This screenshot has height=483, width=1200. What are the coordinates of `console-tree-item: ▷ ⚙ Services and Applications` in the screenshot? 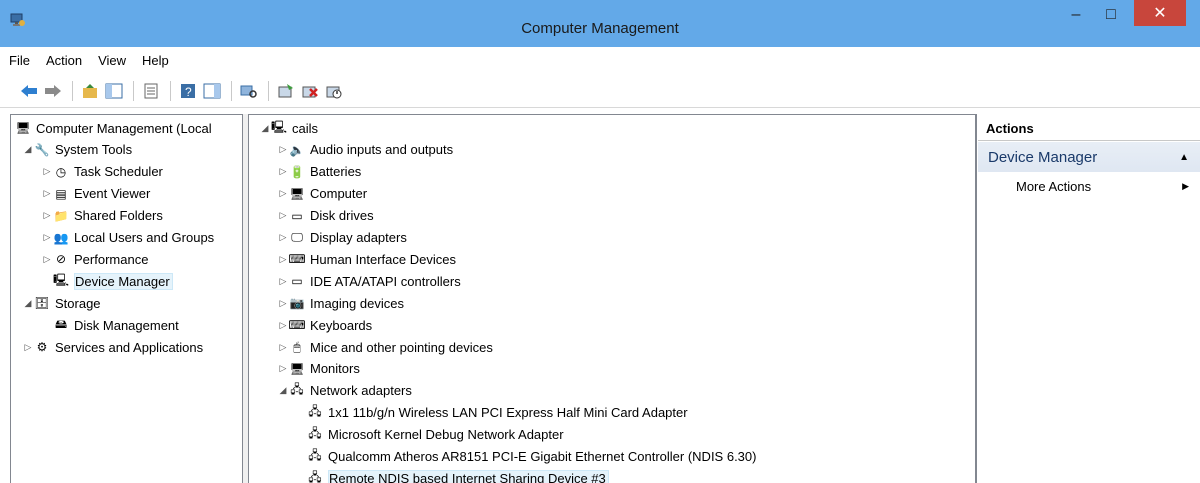 It's located at (113, 347).